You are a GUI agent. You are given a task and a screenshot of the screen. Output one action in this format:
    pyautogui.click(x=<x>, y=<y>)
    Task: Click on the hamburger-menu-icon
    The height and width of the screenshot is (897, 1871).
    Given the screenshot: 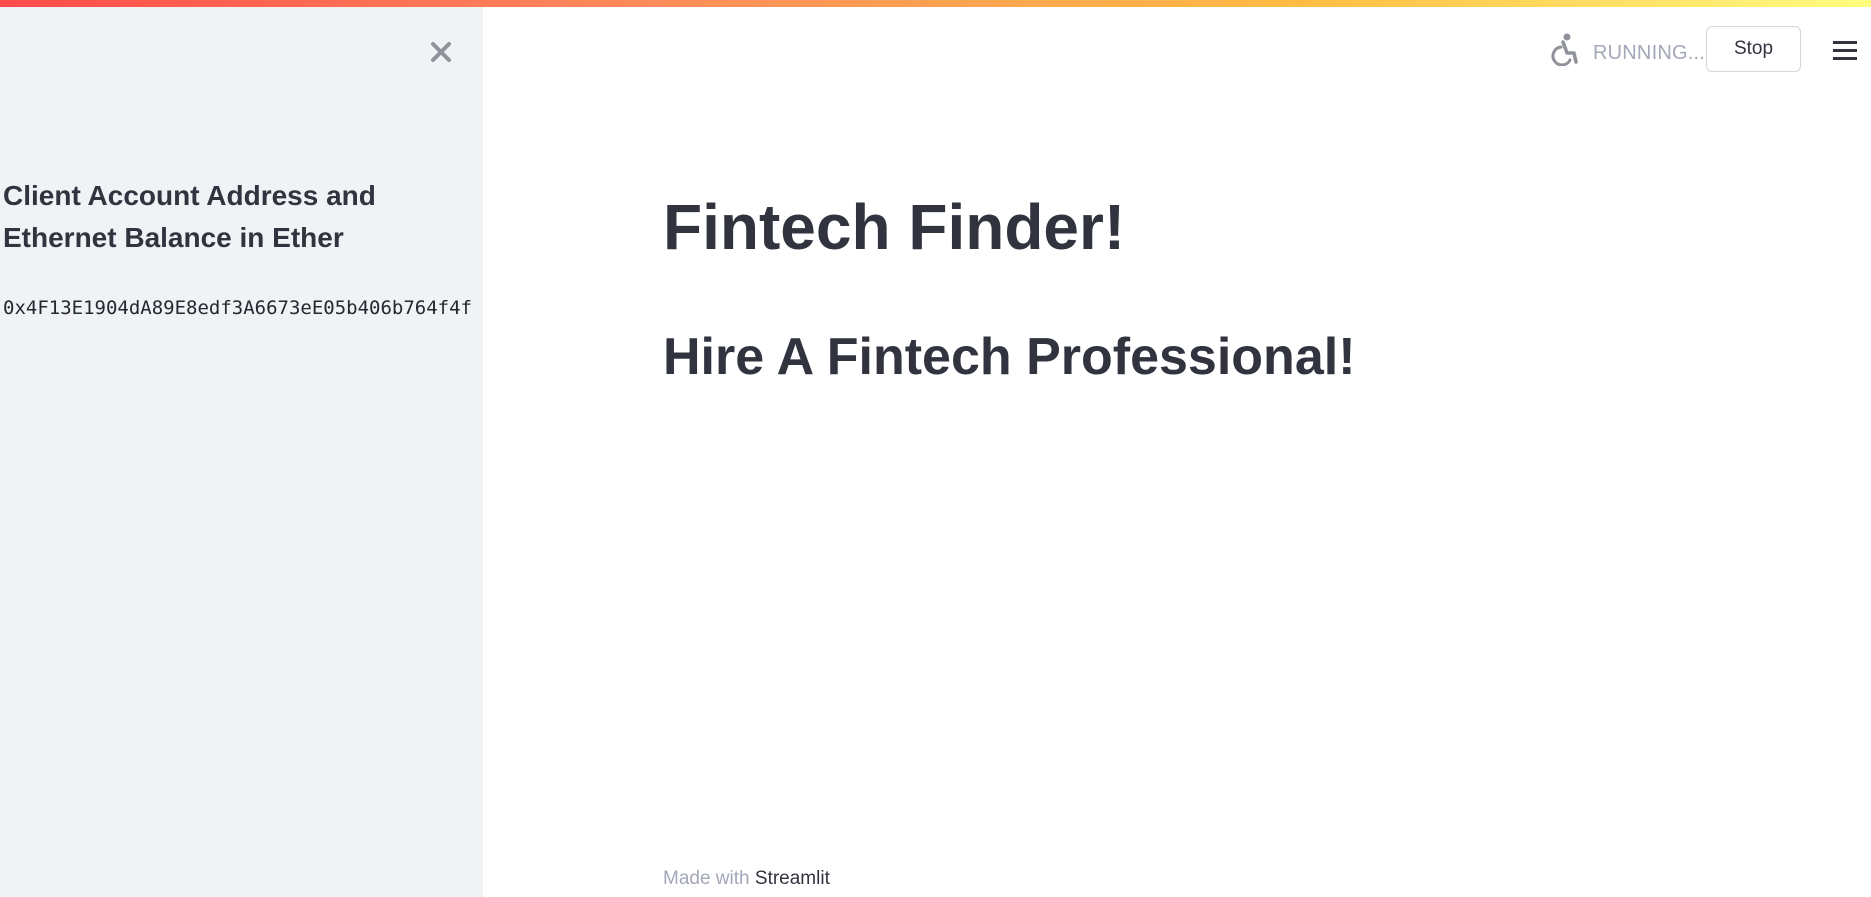 What is the action you would take?
    pyautogui.click(x=1845, y=50)
    